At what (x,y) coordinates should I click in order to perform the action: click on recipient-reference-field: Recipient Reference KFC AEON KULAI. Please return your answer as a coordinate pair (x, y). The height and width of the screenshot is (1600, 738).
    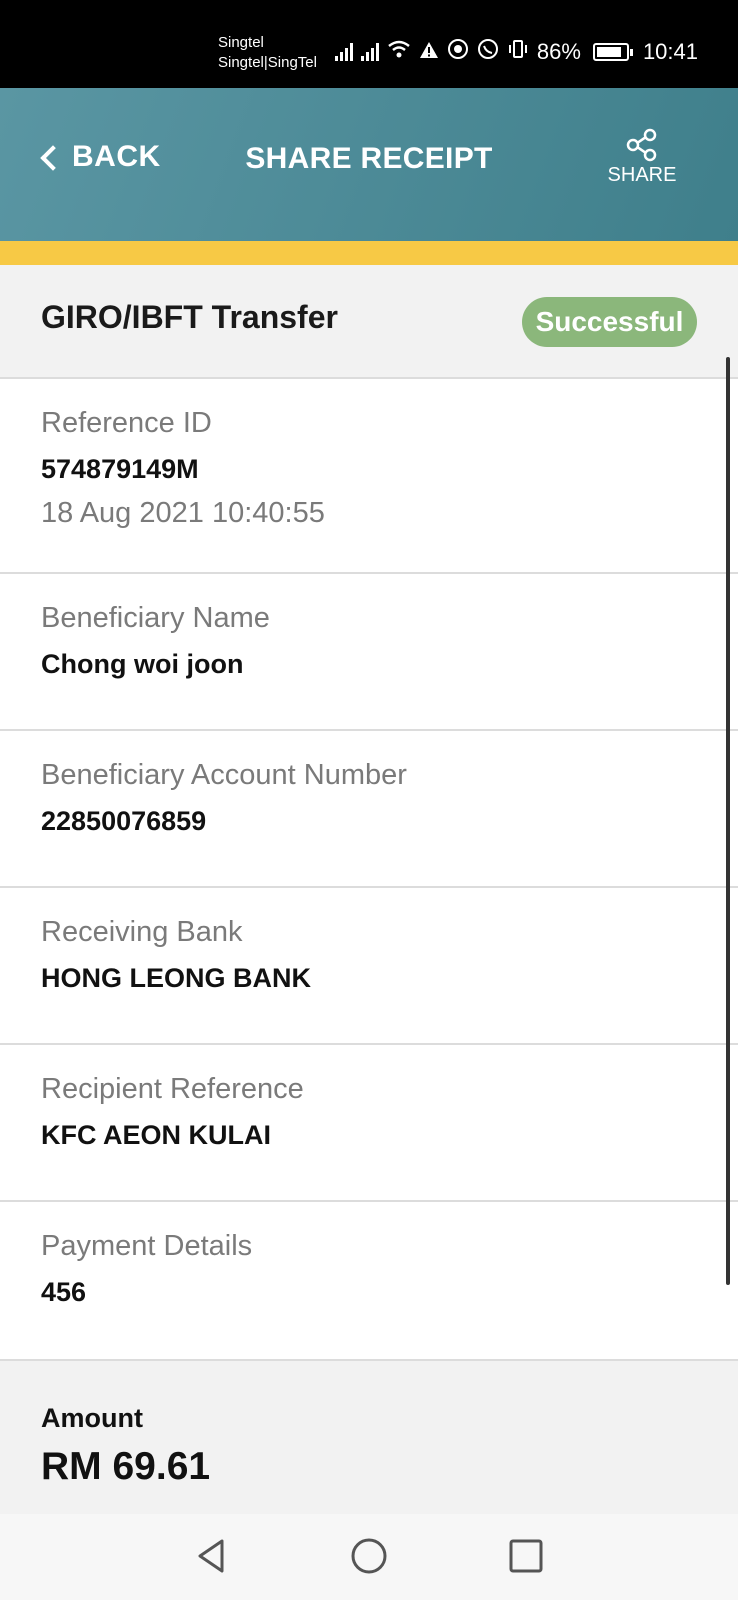
    Looking at the image, I should click on (369, 1123).